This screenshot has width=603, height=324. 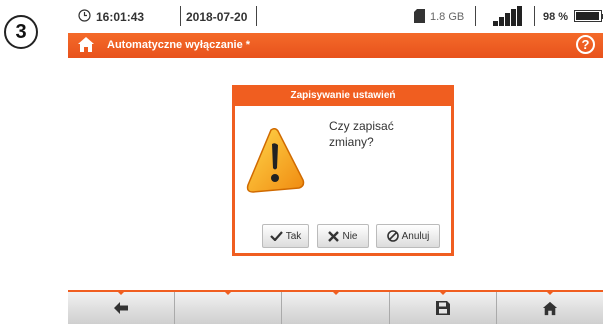 I want to click on home-button, so click(x=550, y=307).